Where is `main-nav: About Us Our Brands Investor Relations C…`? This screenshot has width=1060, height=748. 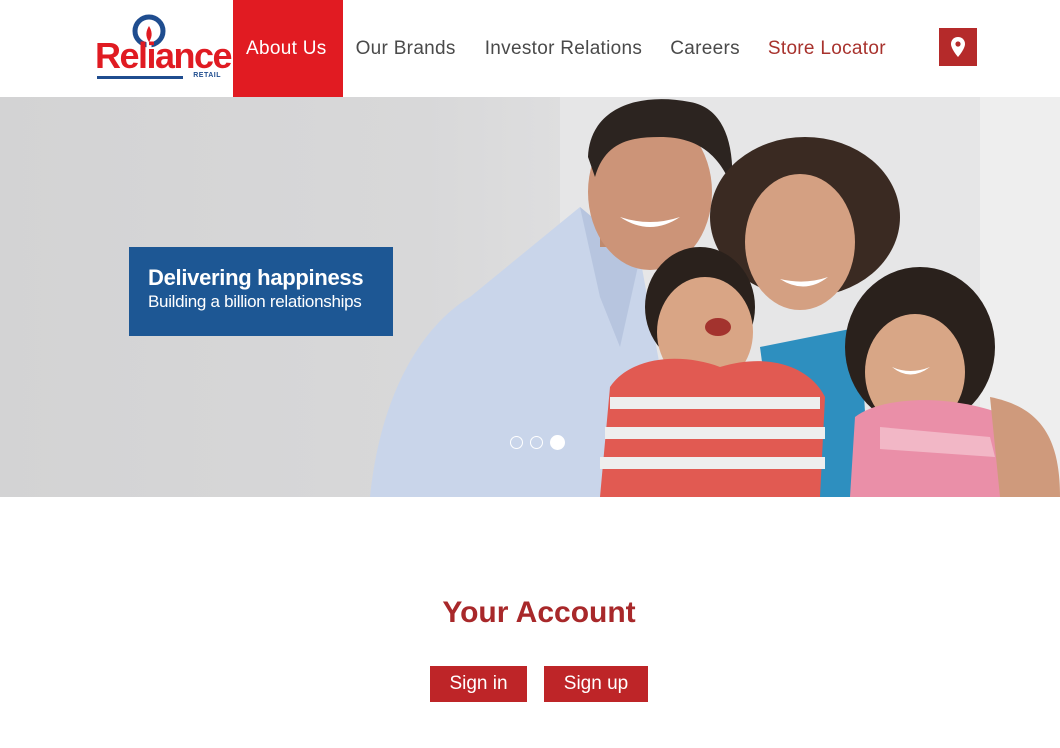
main-nav: About Us Our Brands Investor Relations C… is located at coordinates (566, 48).